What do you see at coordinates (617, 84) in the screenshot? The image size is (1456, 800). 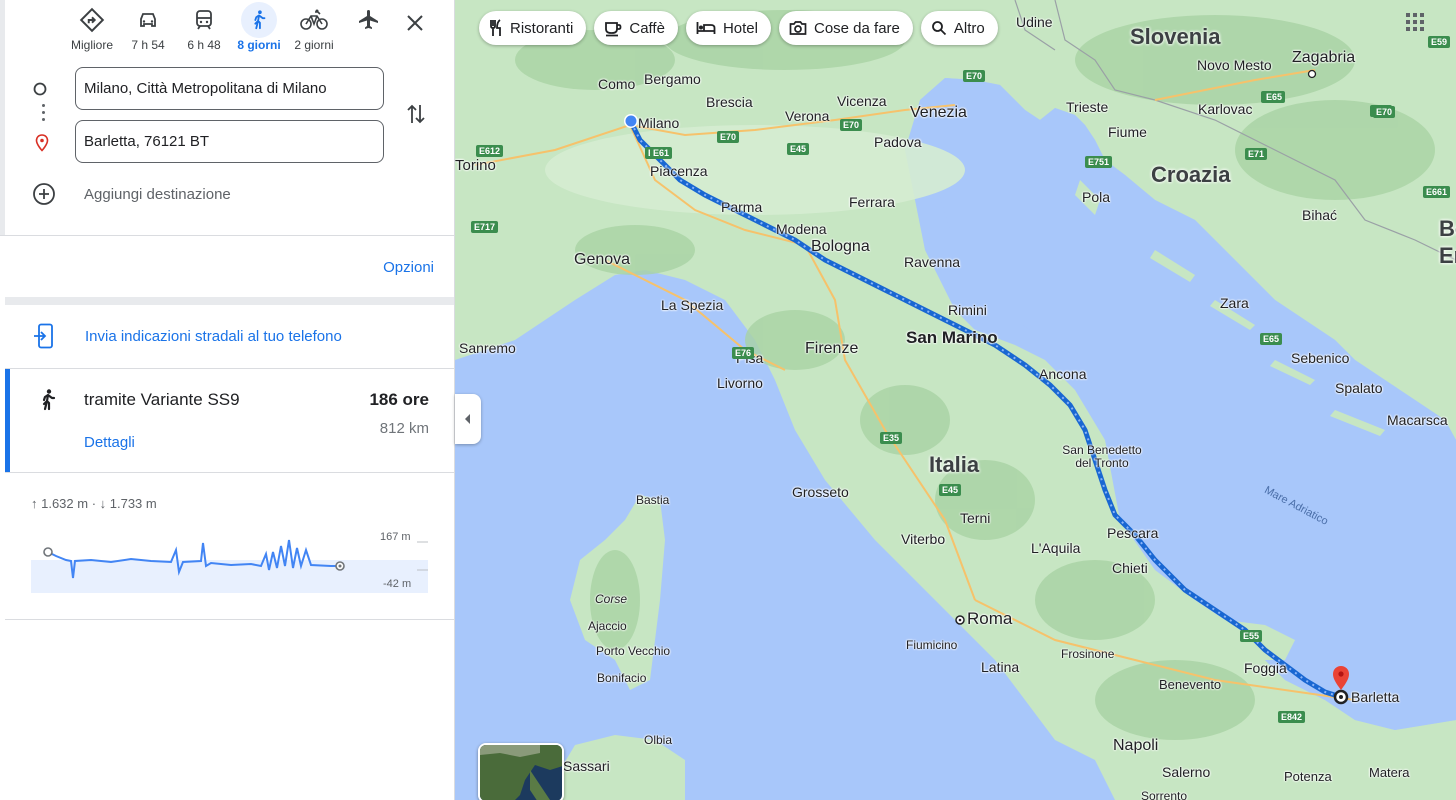 I see `map-label-city: Como` at bounding box center [617, 84].